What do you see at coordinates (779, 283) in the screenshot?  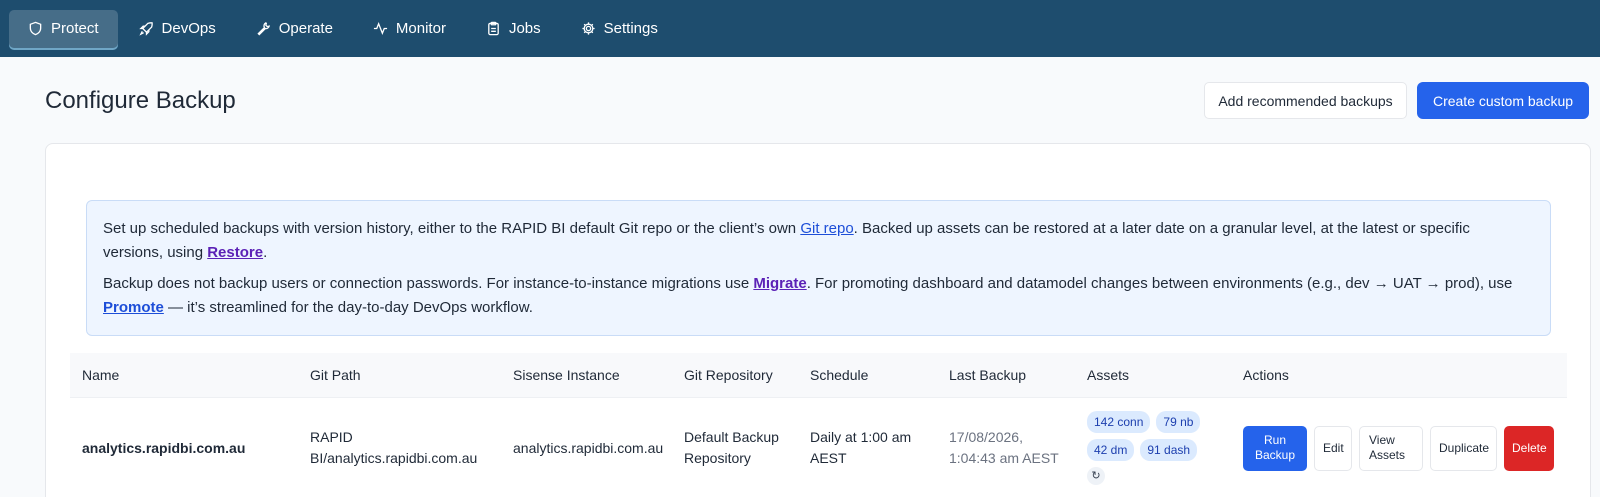 I see `migrate-link: Migrate` at bounding box center [779, 283].